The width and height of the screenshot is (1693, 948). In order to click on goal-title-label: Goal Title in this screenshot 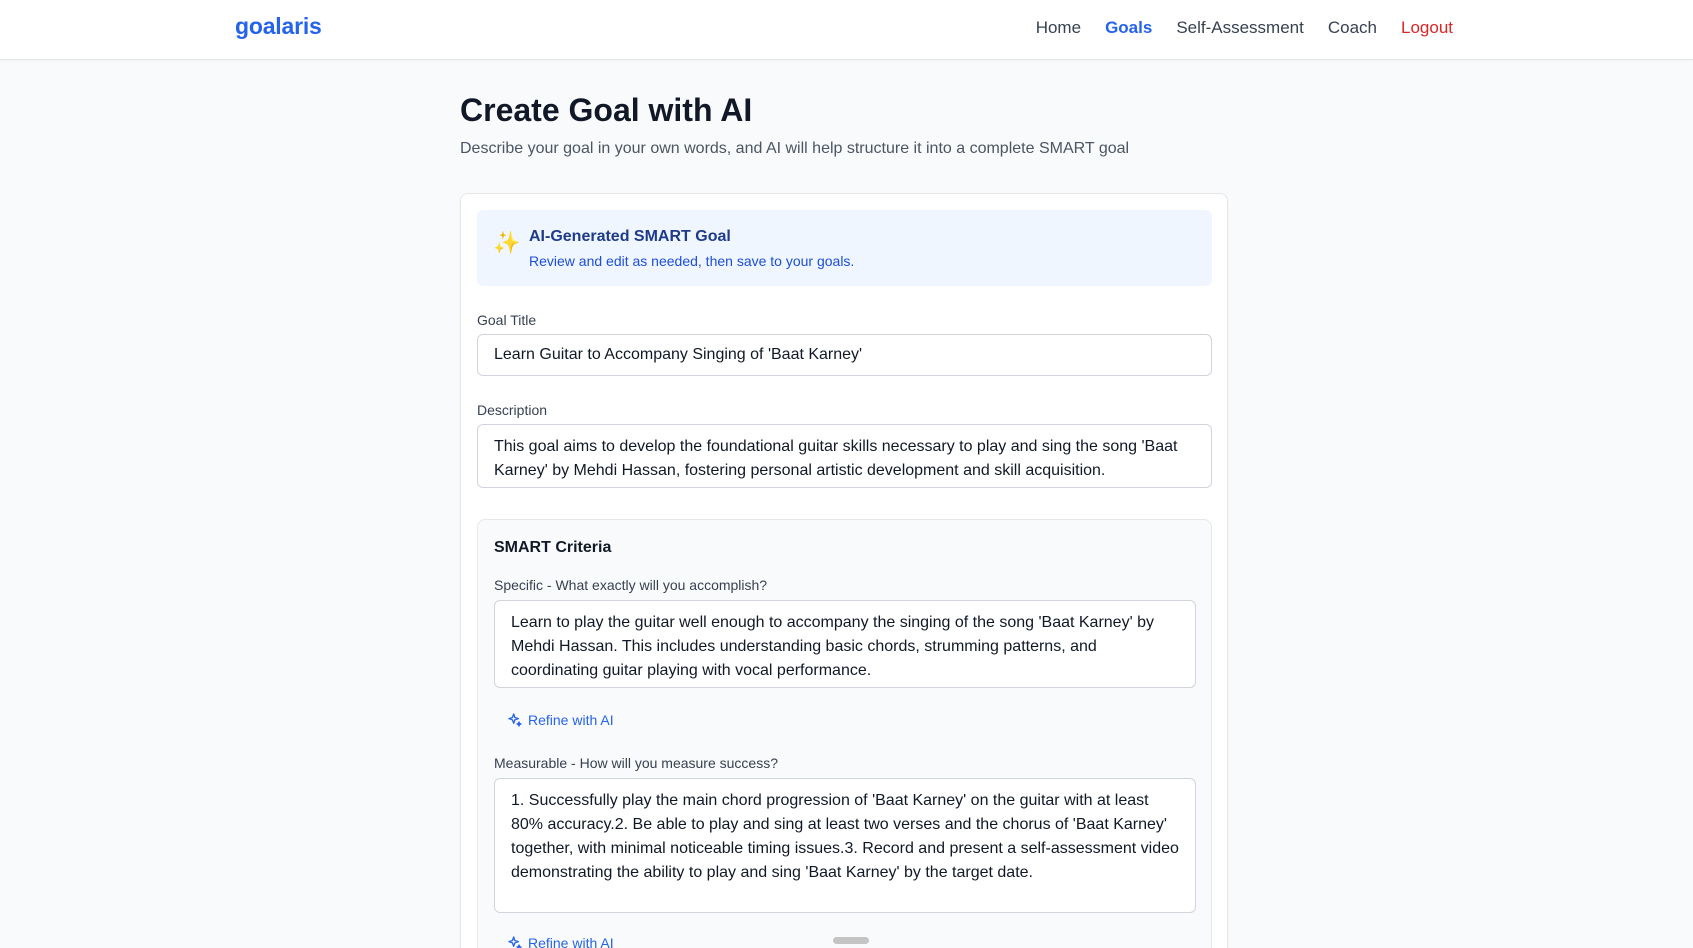, I will do `click(507, 320)`.